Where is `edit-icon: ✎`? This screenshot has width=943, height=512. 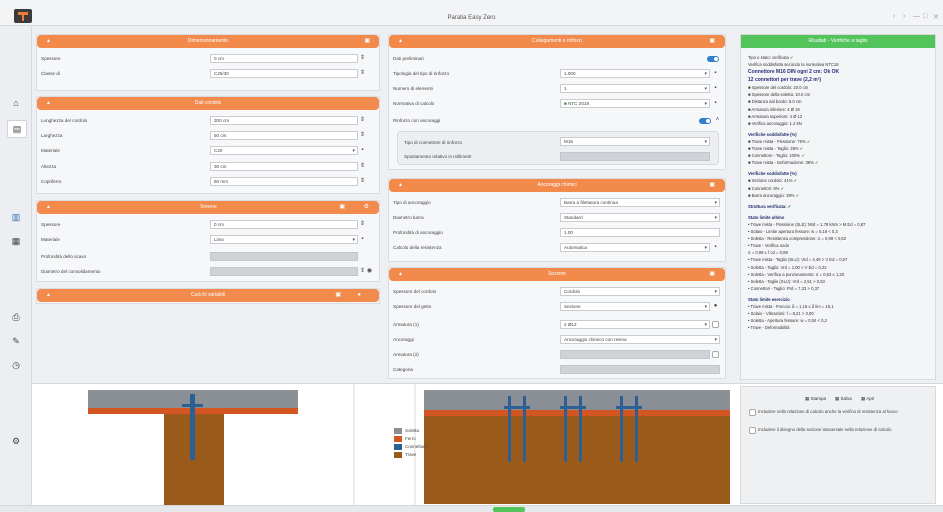 edit-icon: ✎ is located at coordinates (16, 341).